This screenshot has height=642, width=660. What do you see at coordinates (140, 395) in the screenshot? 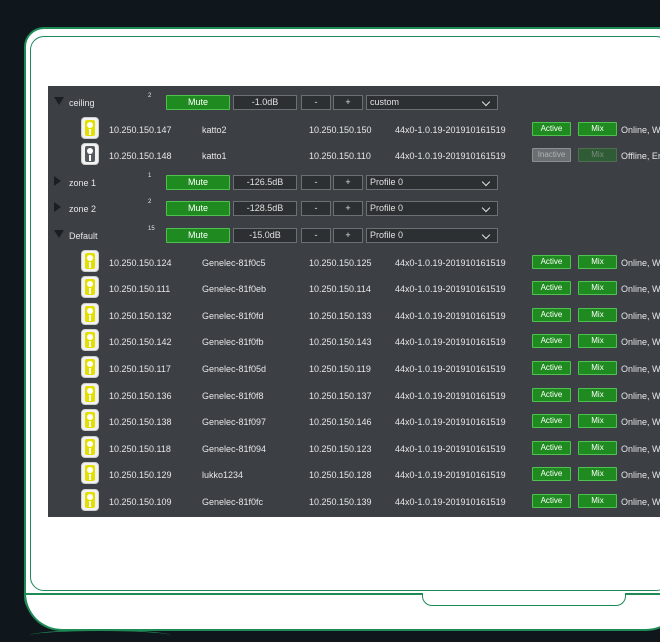
I see `device-ip: 10.250.150.136` at bounding box center [140, 395].